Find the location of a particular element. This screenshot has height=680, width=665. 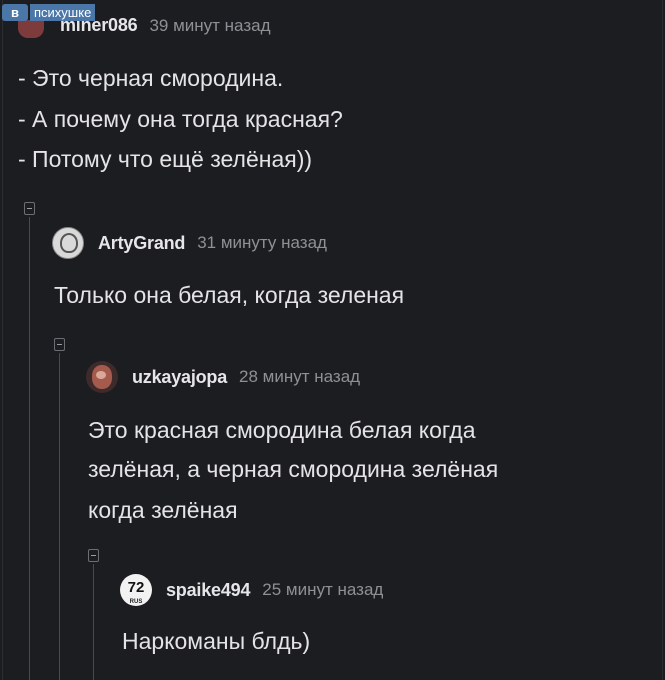

comment-time: 31 минуту назад is located at coordinates (262, 243).